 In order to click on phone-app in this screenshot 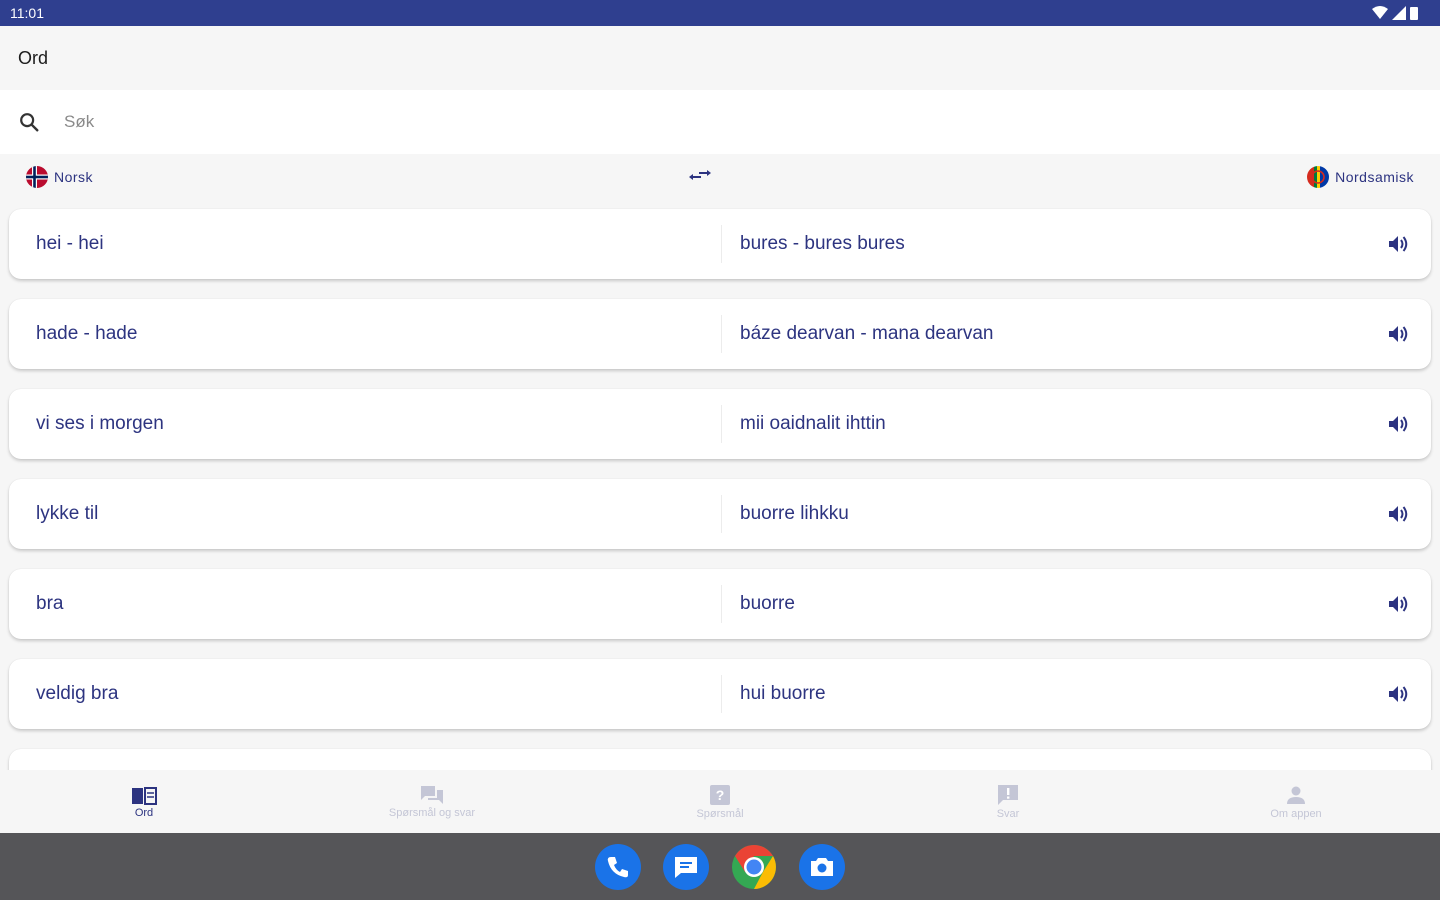, I will do `click(618, 866)`.